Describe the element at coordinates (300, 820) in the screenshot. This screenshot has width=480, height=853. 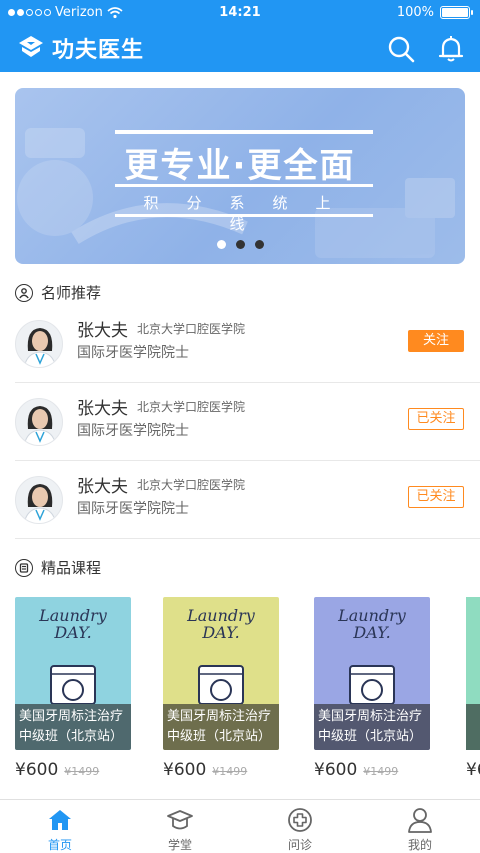
I see `medical-cross-icon` at that location.